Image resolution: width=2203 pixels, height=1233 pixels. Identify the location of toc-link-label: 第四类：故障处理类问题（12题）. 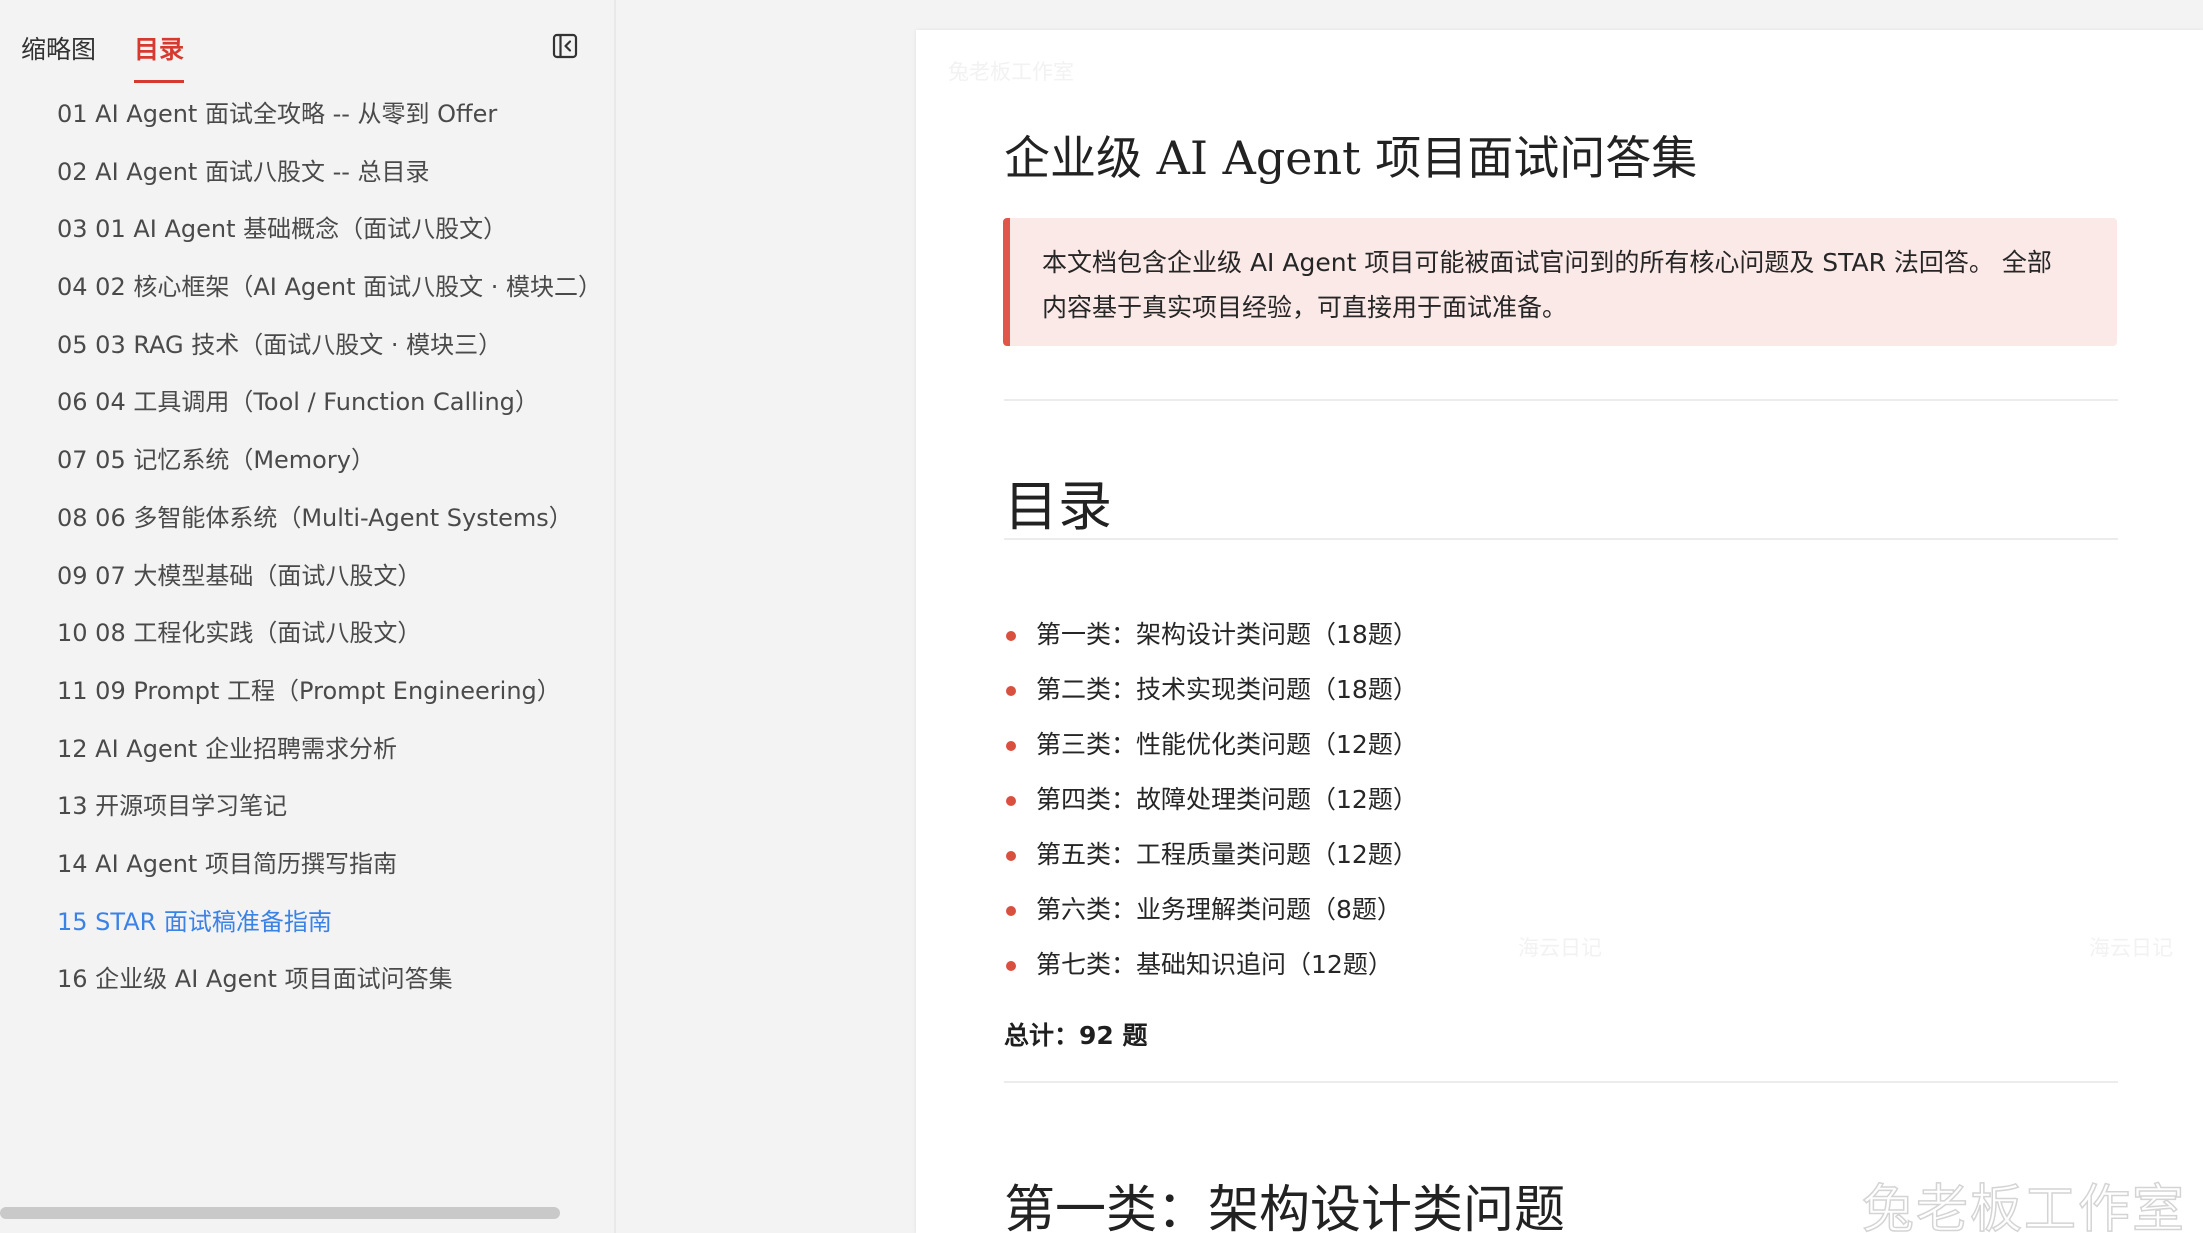
(1227, 799).